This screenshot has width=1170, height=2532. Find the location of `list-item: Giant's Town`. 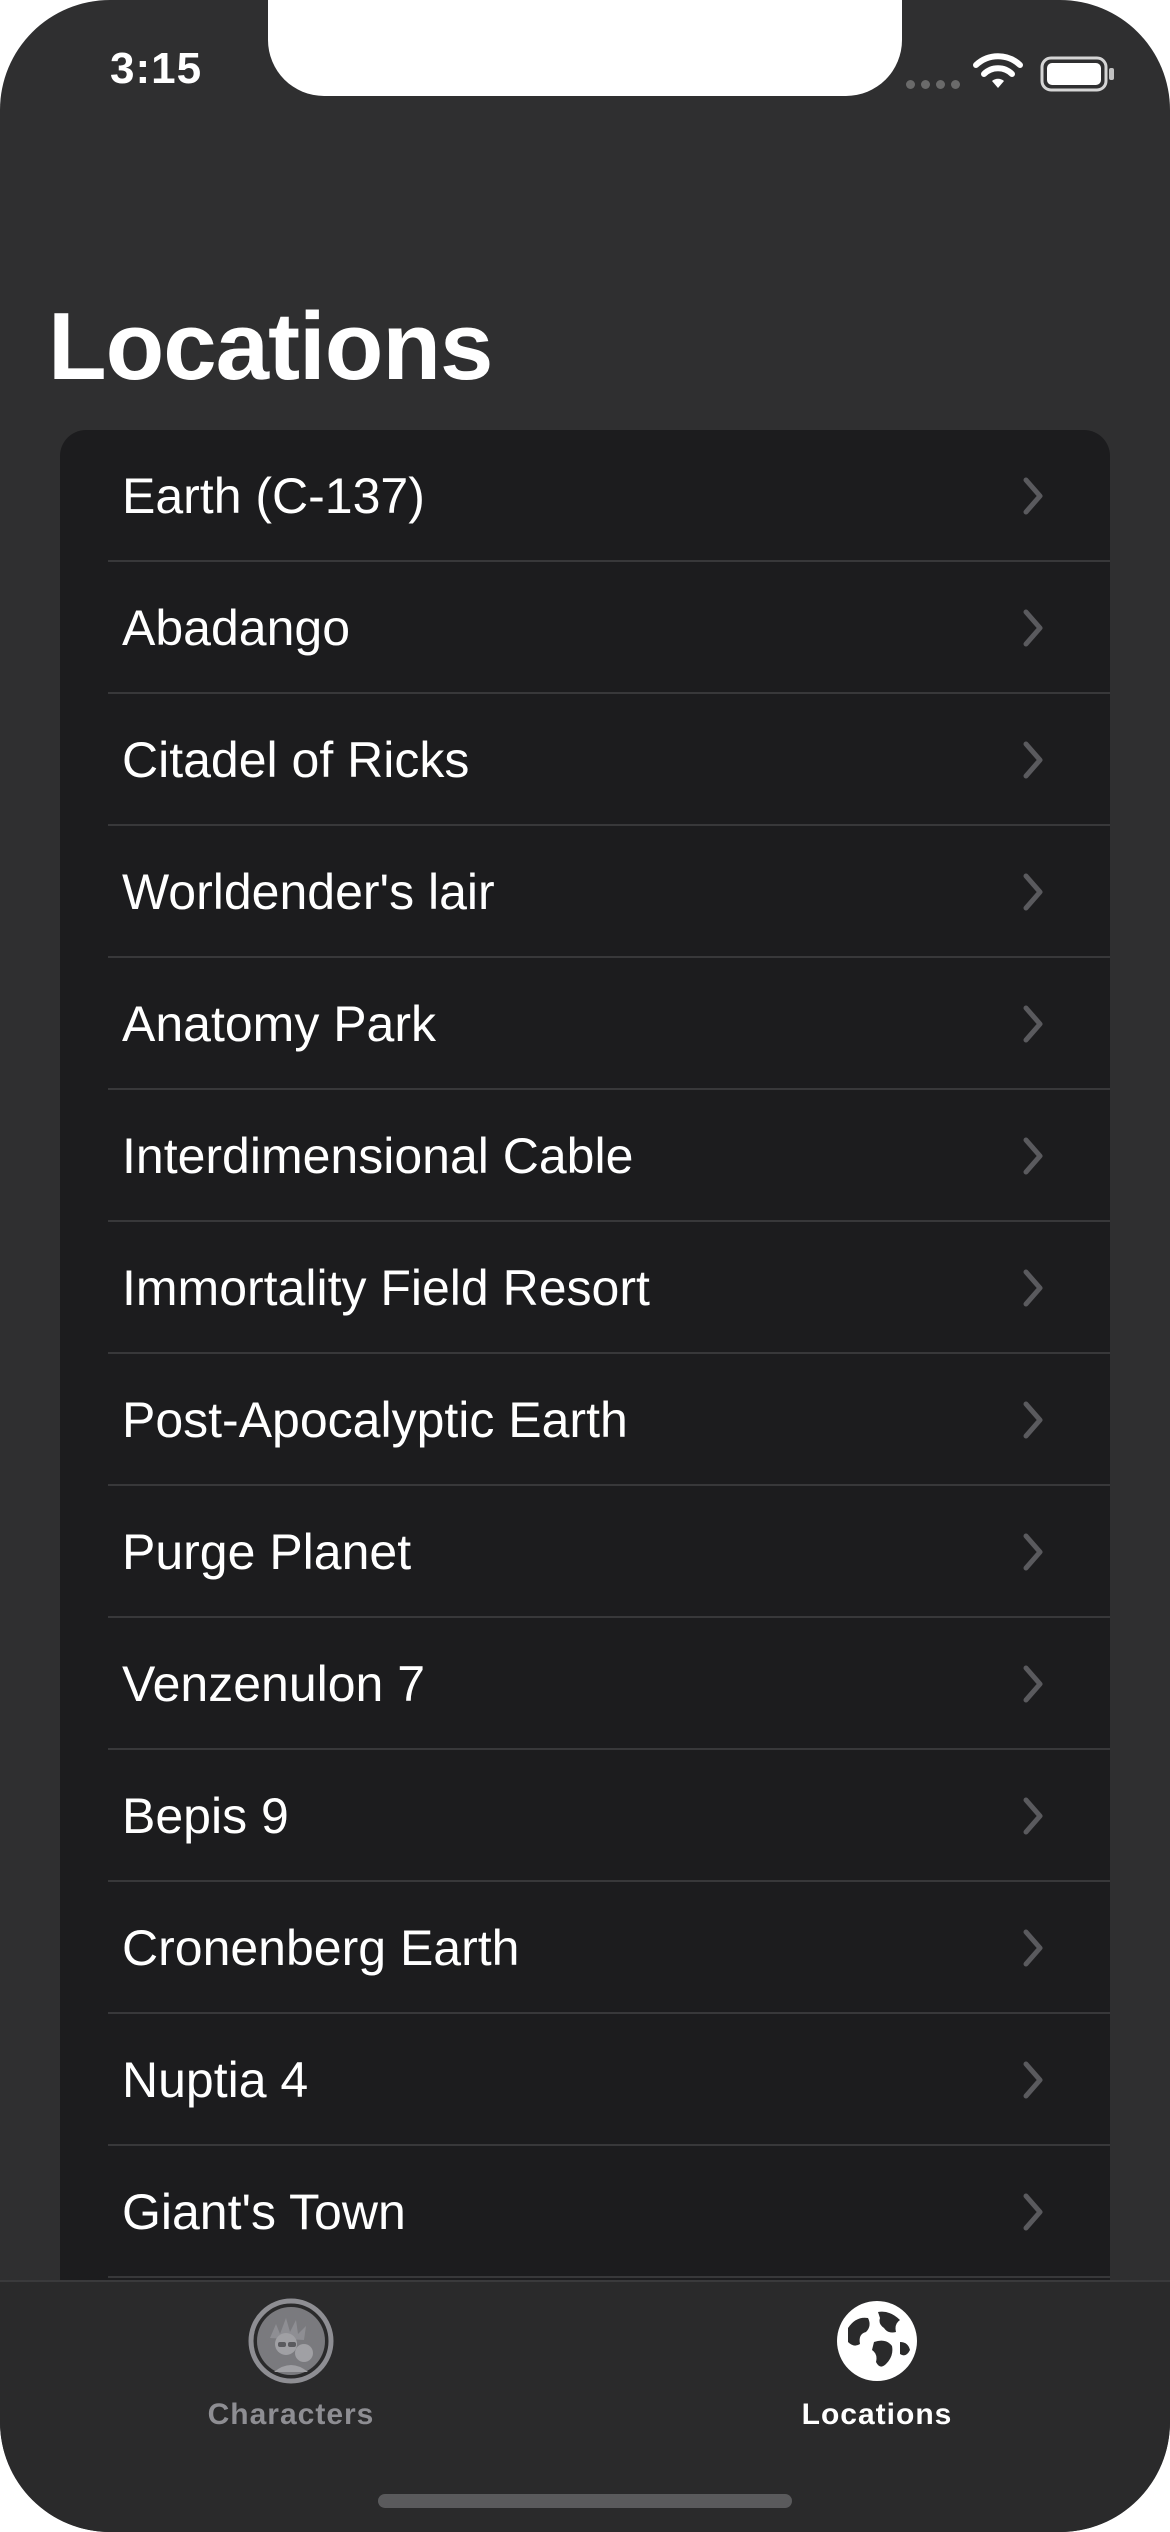

list-item: Giant's Town is located at coordinates (585, 2212).